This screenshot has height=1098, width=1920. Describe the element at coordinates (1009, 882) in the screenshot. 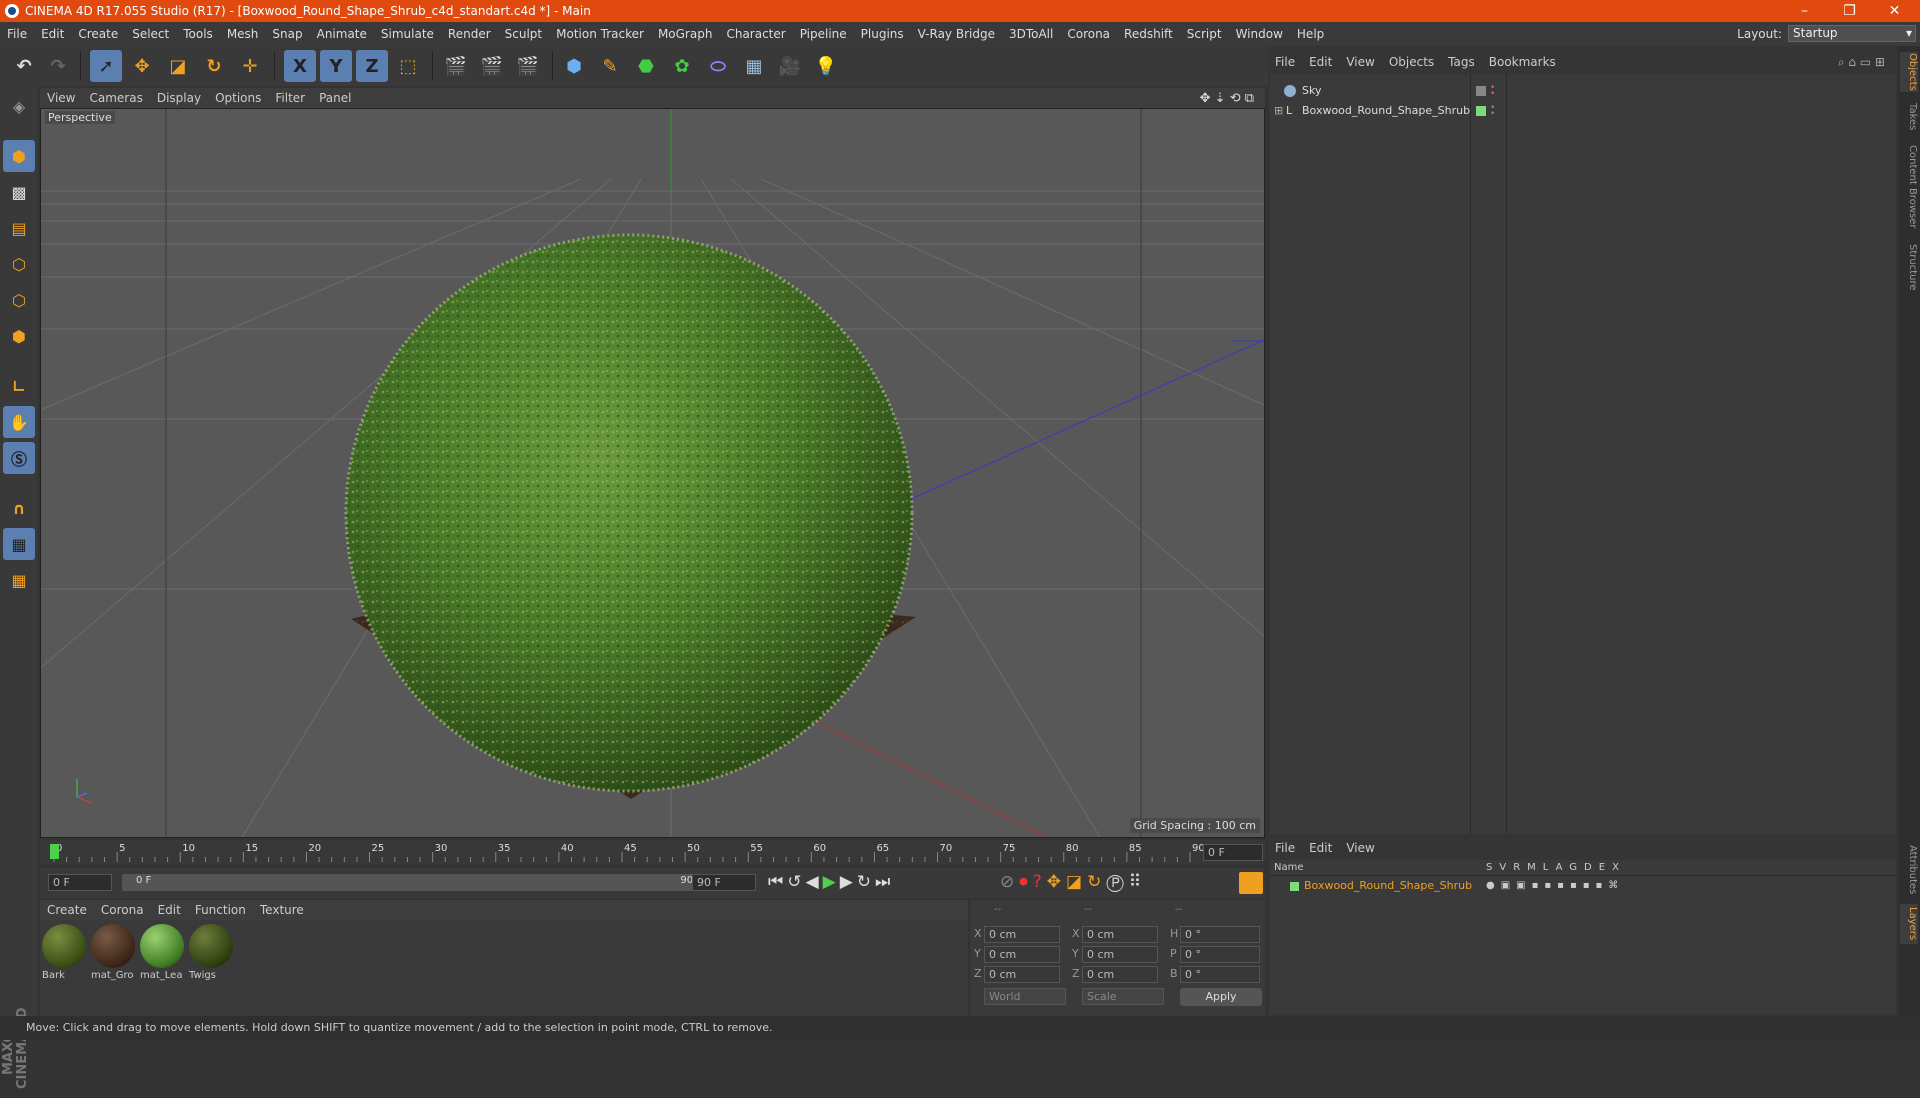

I see `motion-record-icon: ⊘` at that location.